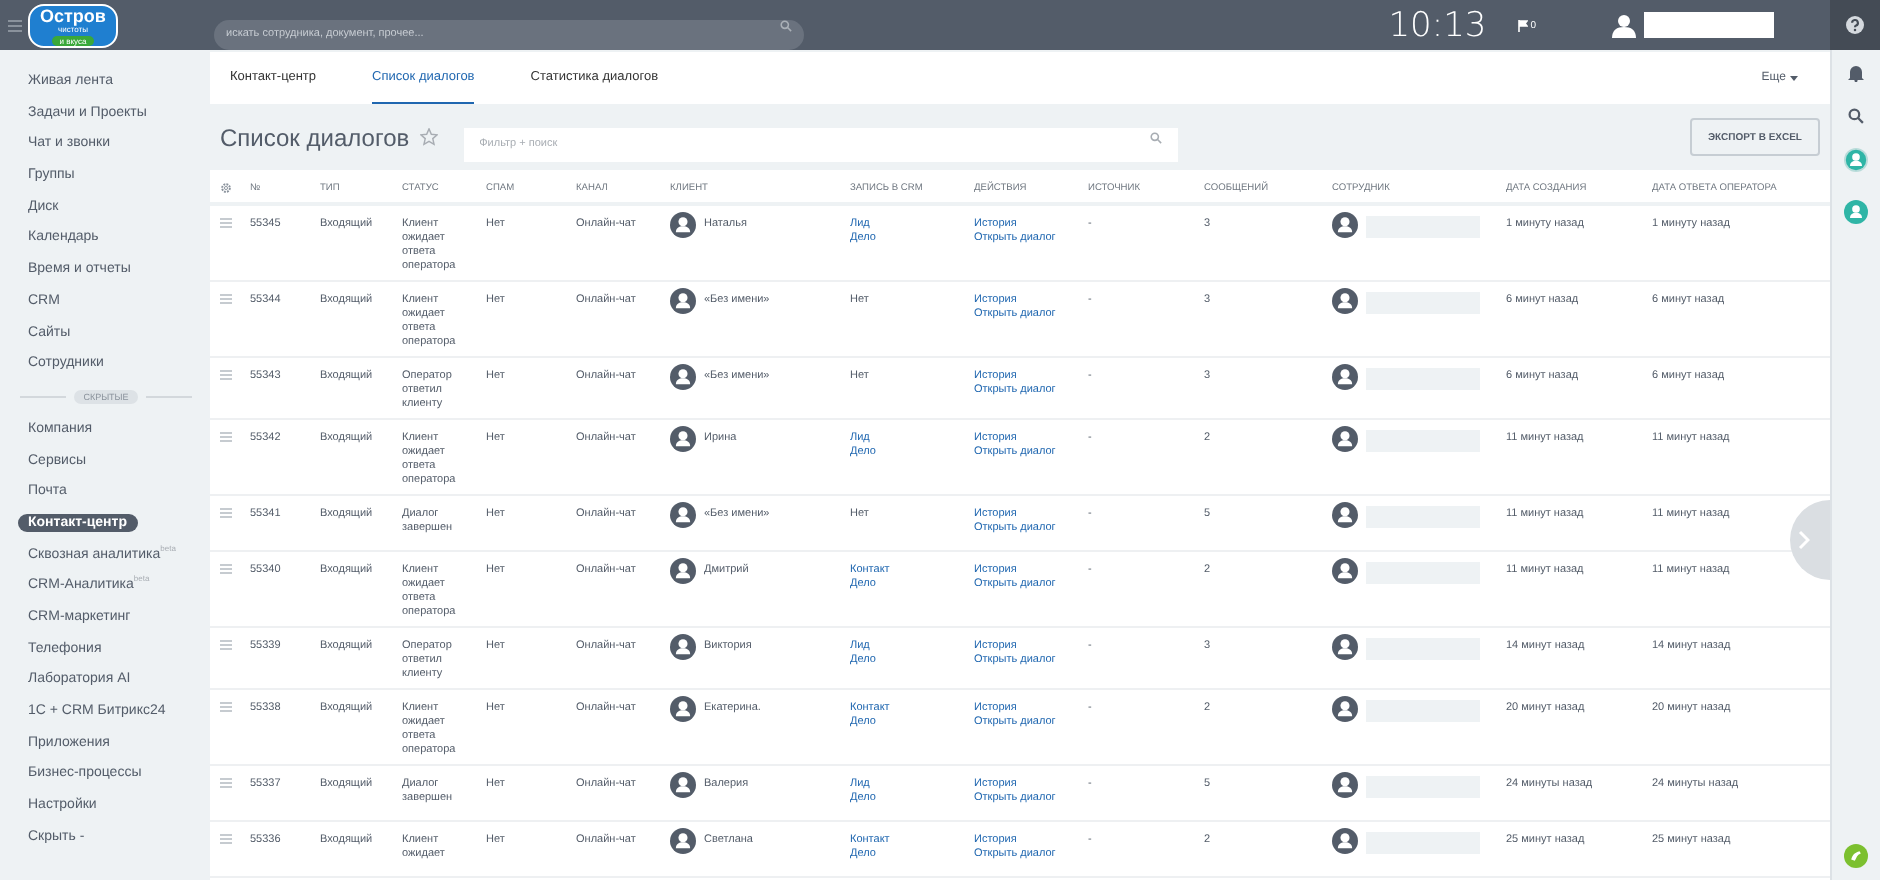 This screenshot has width=1880, height=880. What do you see at coordinates (1437, 25) in the screenshot?
I see `clock: 10:13` at bounding box center [1437, 25].